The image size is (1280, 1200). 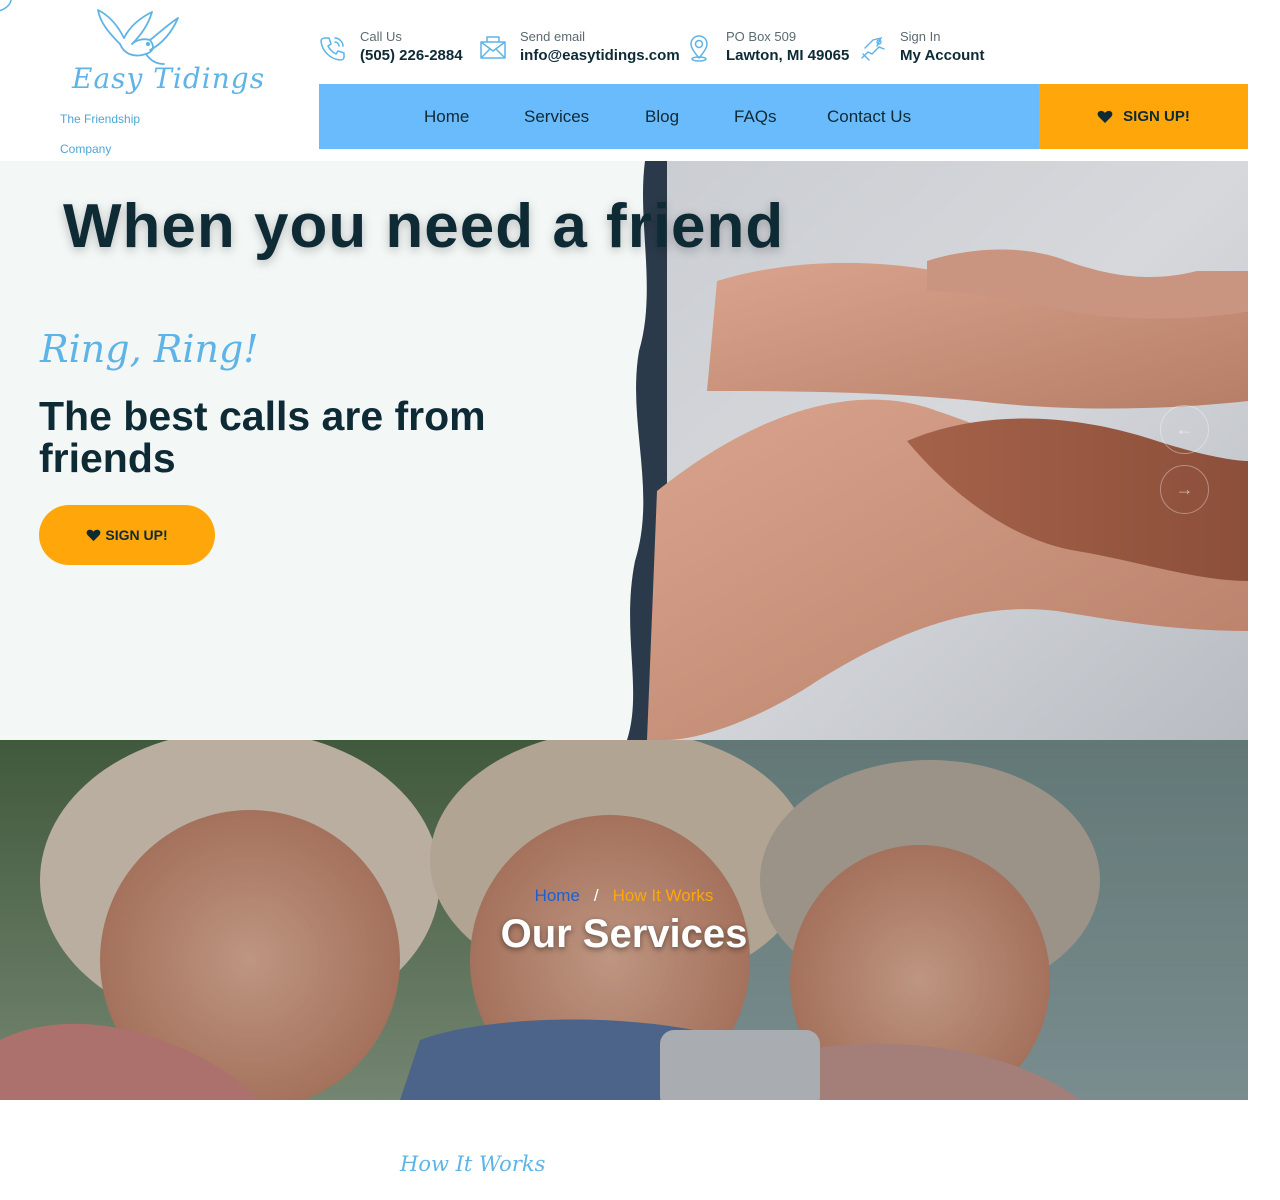 I want to click on phone-icon, so click(x=332, y=49).